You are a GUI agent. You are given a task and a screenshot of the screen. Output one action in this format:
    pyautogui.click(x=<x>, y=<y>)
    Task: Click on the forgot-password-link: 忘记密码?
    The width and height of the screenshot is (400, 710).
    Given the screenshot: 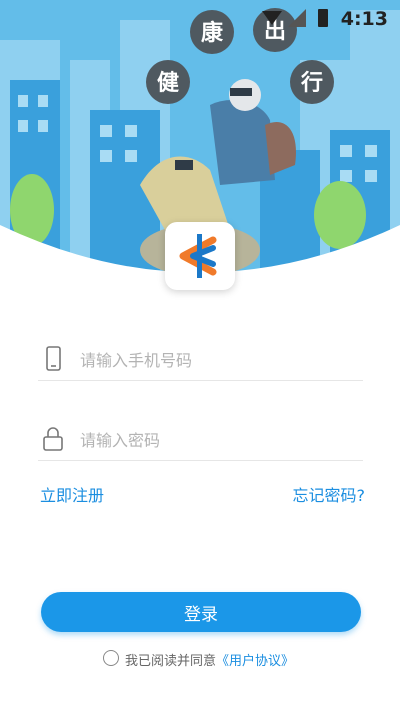 What is the action you would take?
    pyautogui.click(x=329, y=494)
    